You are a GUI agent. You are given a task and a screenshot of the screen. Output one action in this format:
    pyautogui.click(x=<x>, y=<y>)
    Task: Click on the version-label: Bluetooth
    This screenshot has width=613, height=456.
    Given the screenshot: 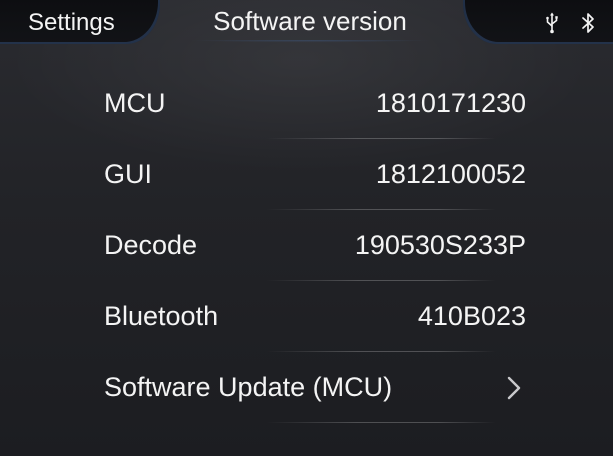 What is the action you would take?
    pyautogui.click(x=161, y=316)
    